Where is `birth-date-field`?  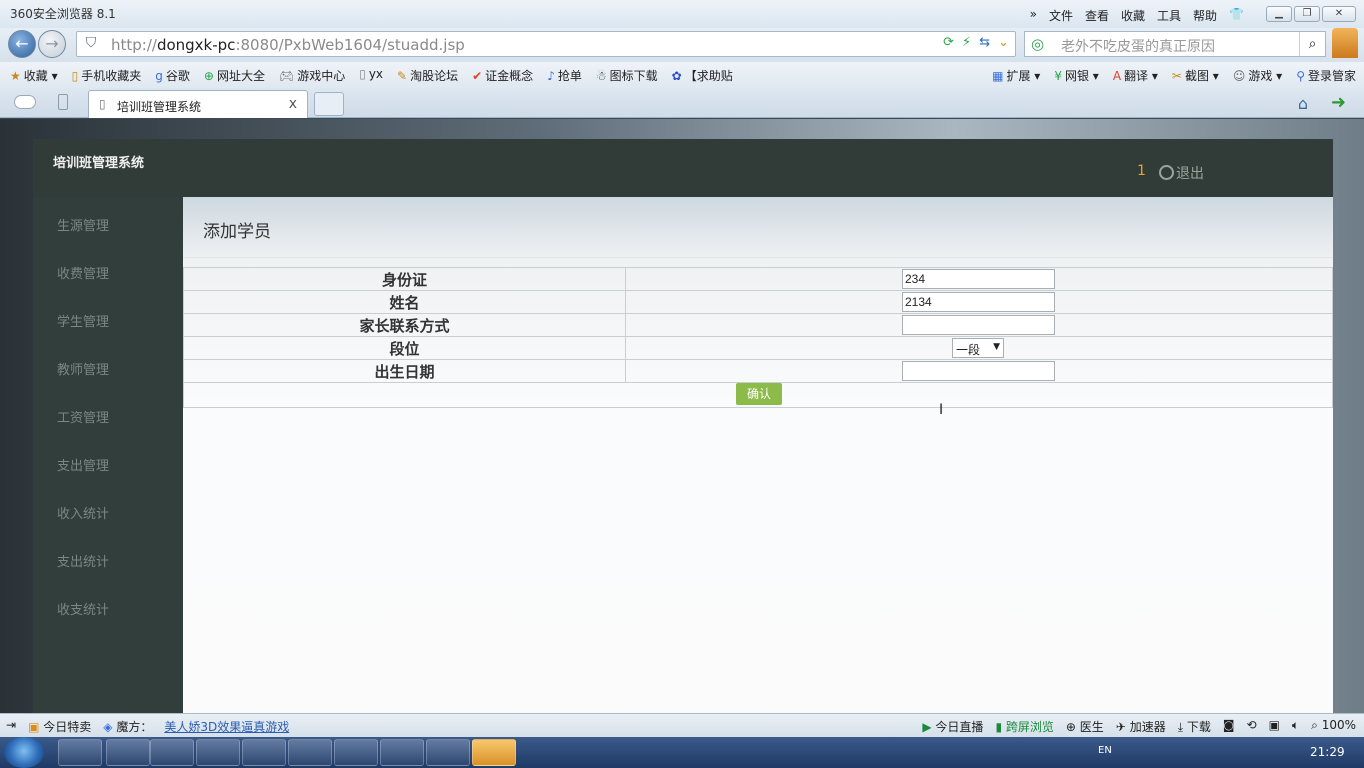 birth-date-field is located at coordinates (978, 371).